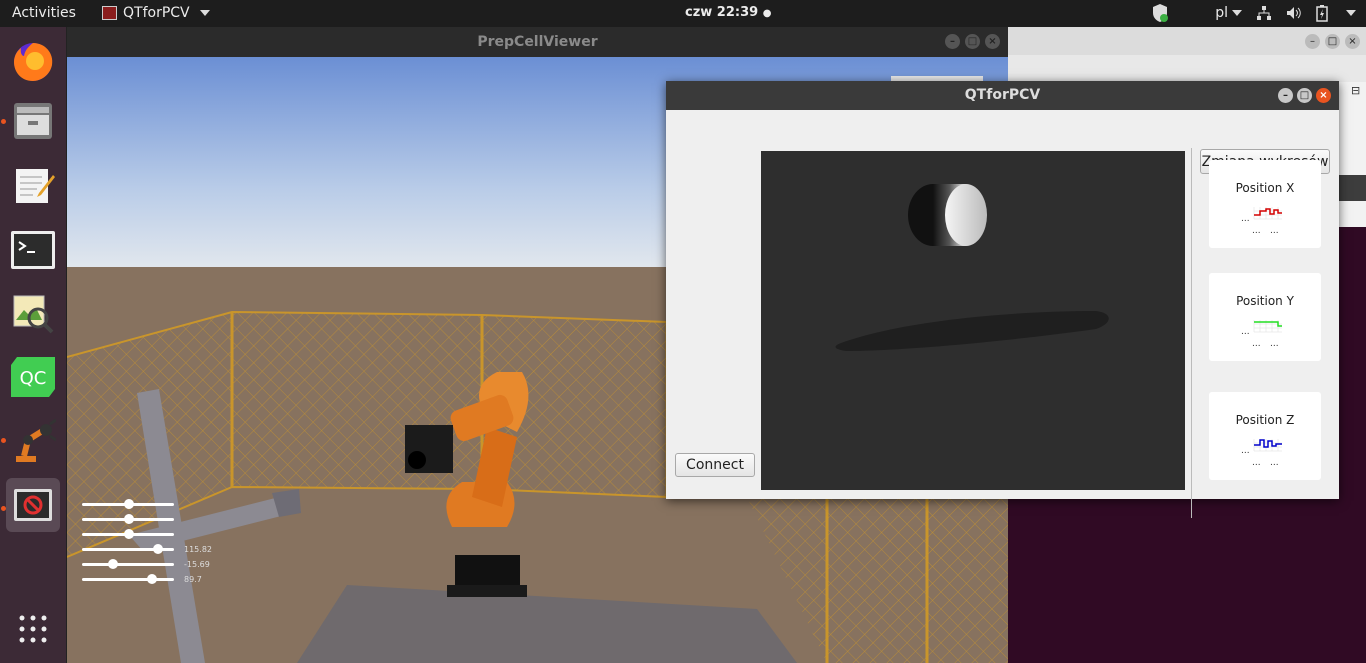 This screenshot has width=1366, height=663. Describe the element at coordinates (193, 579) in the screenshot. I see `slider-value: 89.7` at that location.